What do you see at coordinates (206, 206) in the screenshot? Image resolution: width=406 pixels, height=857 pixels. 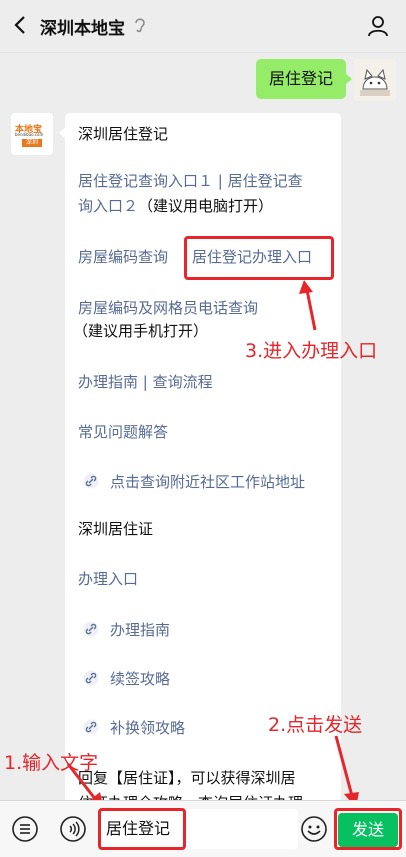 I see `computer-hint: （建议用电脑打开）` at bounding box center [206, 206].